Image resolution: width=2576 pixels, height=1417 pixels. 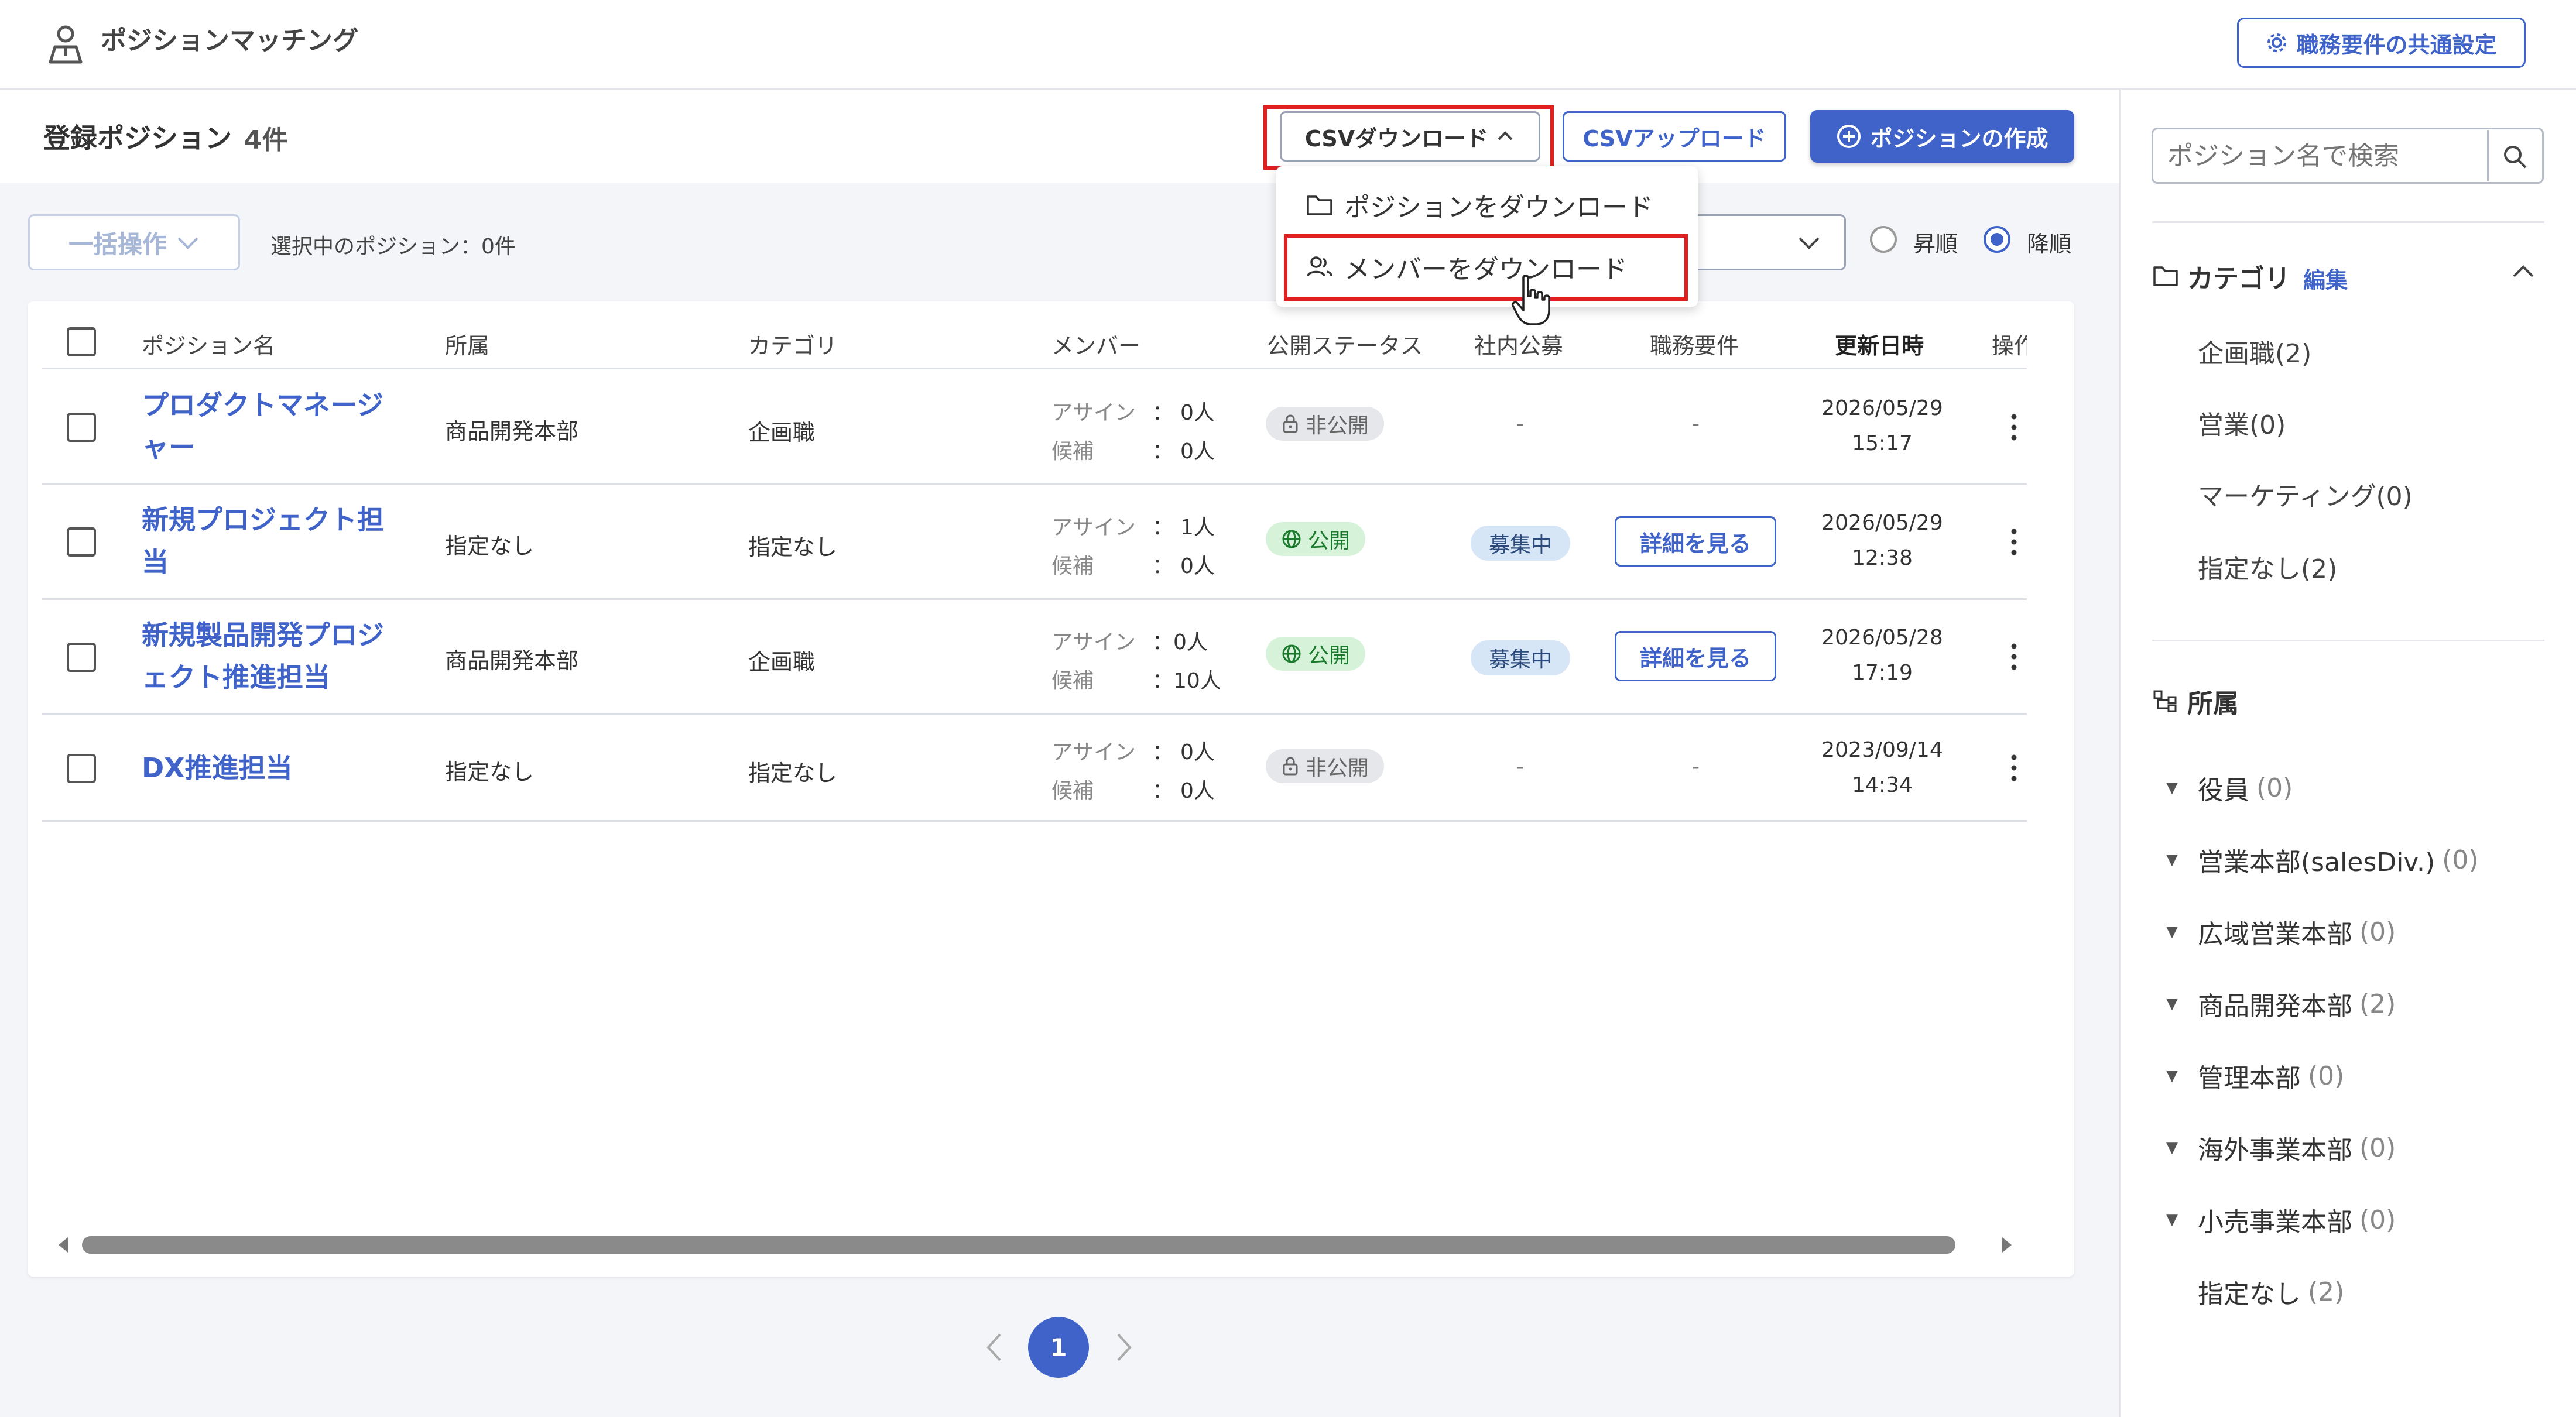 I want to click on department-name: 小売事業本部, so click(x=2275, y=1222).